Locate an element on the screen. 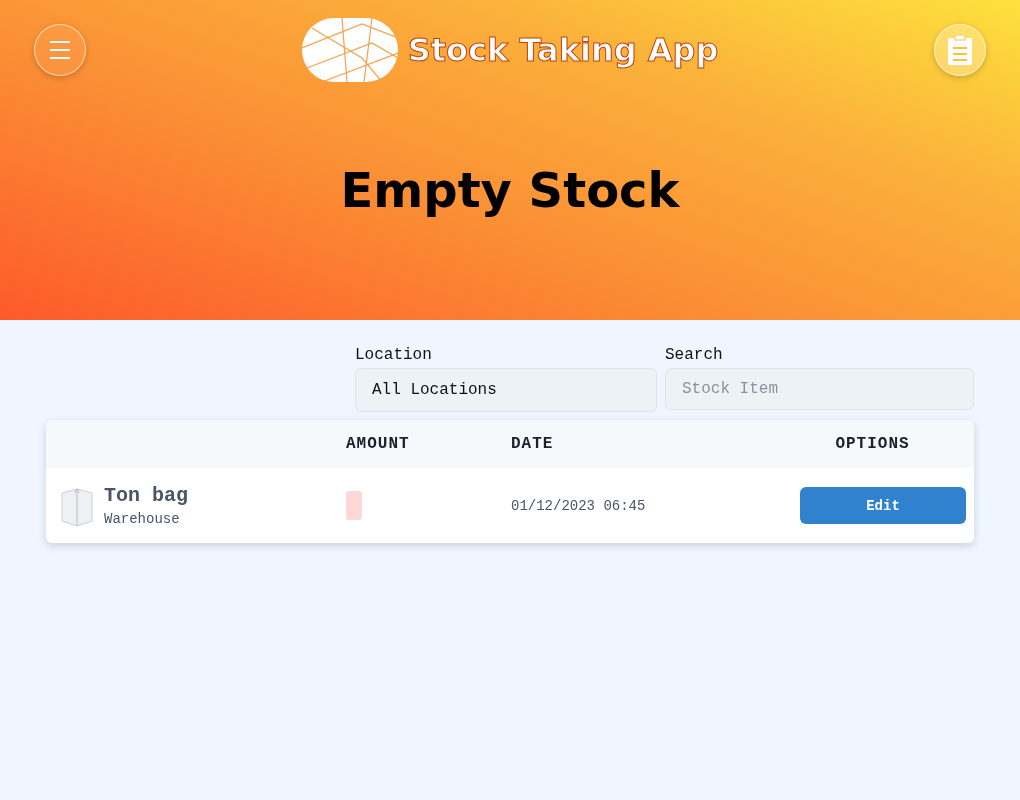 The image size is (1020, 800). column-header: OPTIONS is located at coordinates (872, 444).